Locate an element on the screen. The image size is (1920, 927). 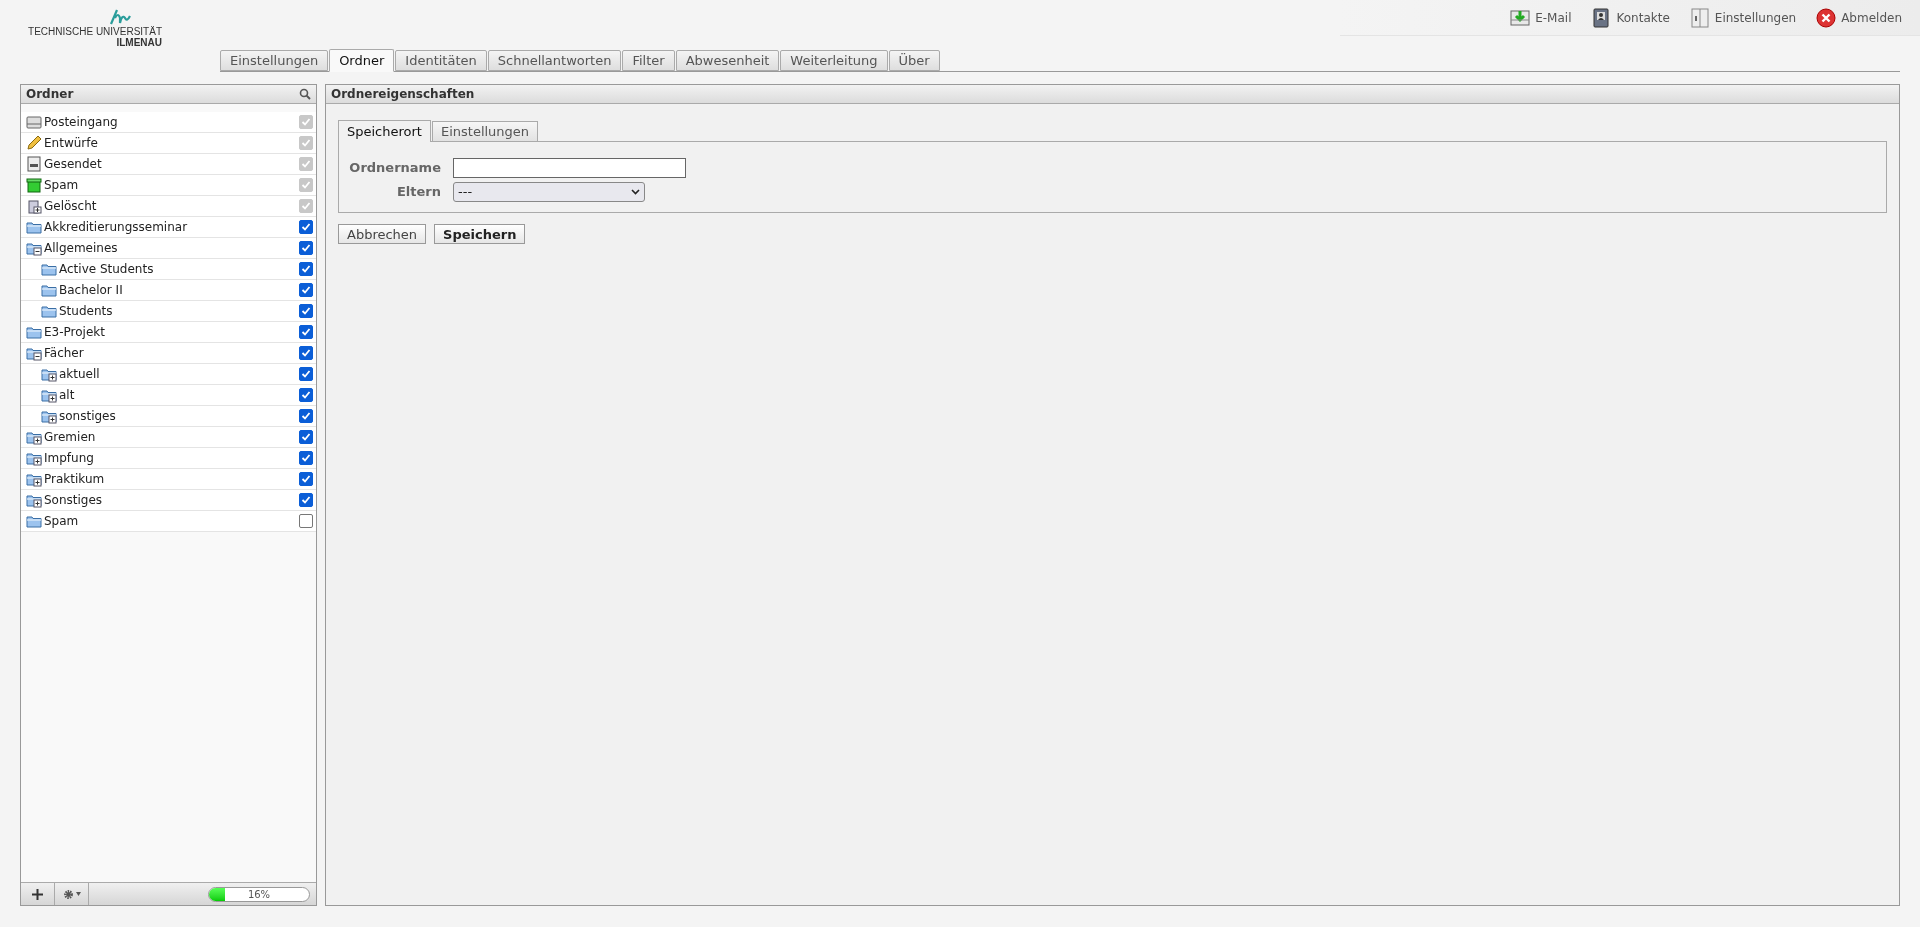
field-label: Ordnername is located at coordinates (394, 168).